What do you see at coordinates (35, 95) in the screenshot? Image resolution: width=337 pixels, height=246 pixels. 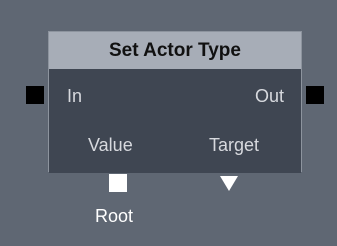 I see `exec-input-pin-icon` at bounding box center [35, 95].